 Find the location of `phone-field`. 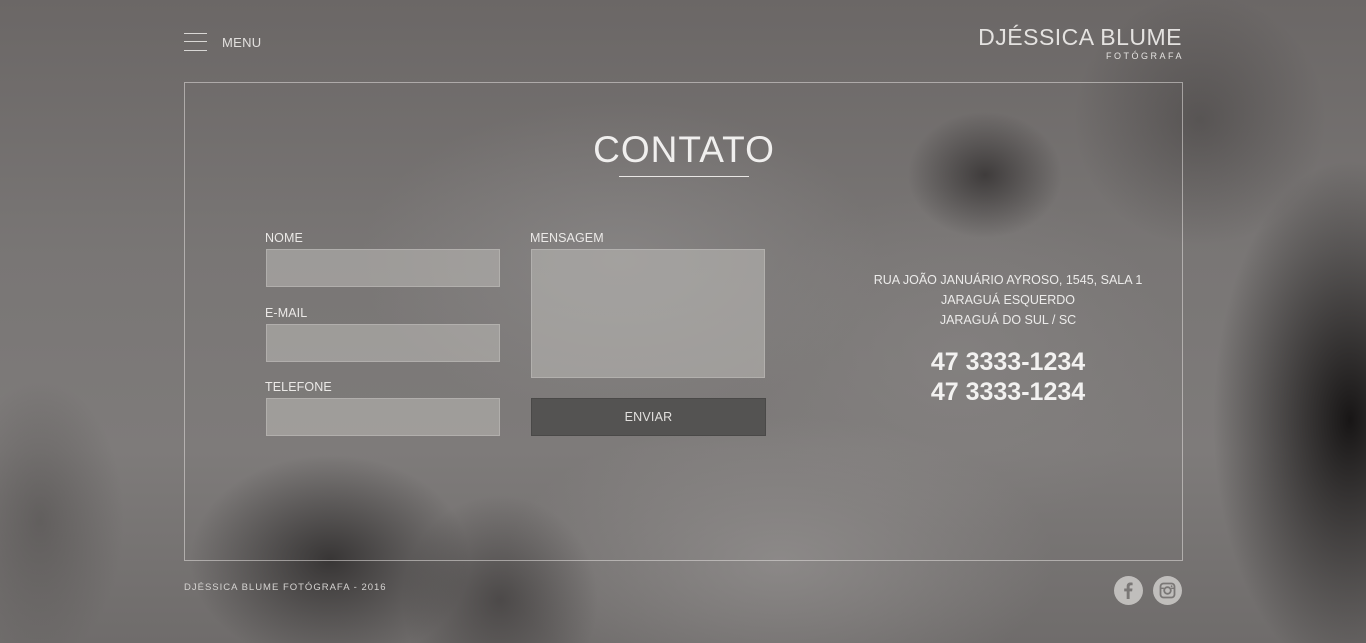

phone-field is located at coordinates (383, 417).